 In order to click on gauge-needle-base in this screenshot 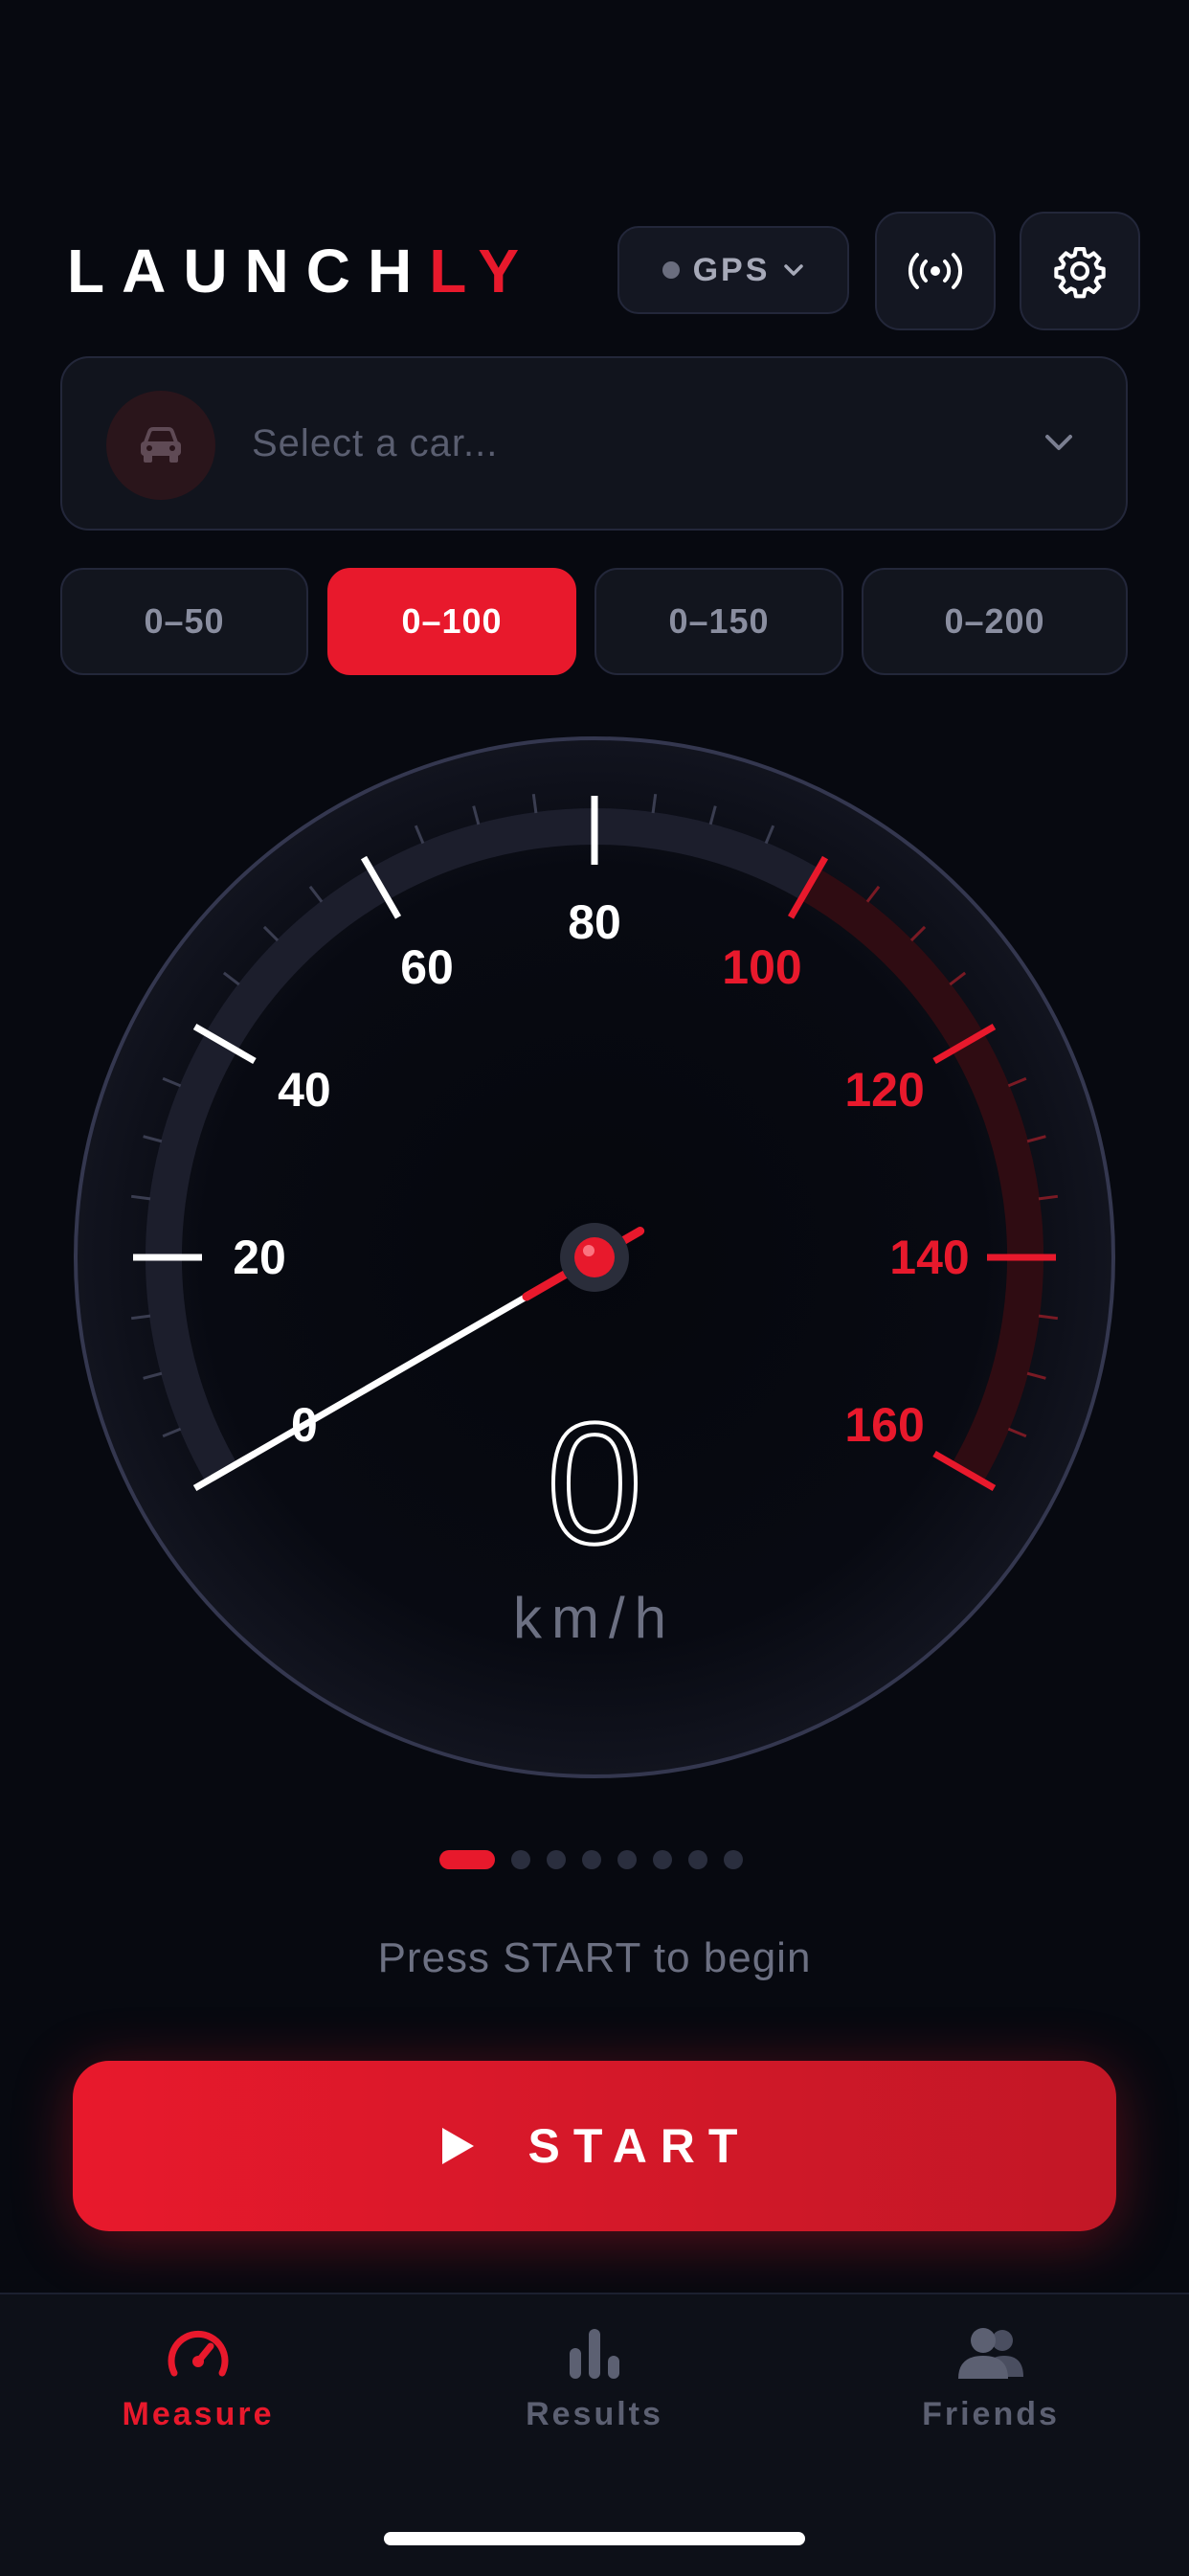, I will do `click(583, 1264)`.